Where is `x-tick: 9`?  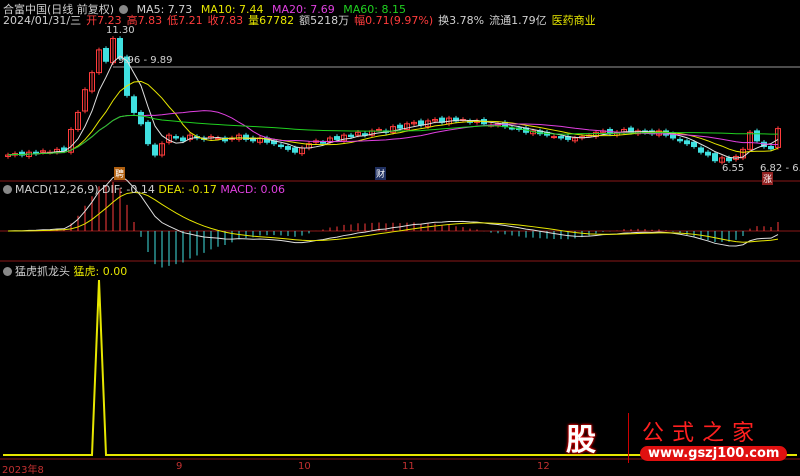 x-tick: 9 is located at coordinates (179, 466).